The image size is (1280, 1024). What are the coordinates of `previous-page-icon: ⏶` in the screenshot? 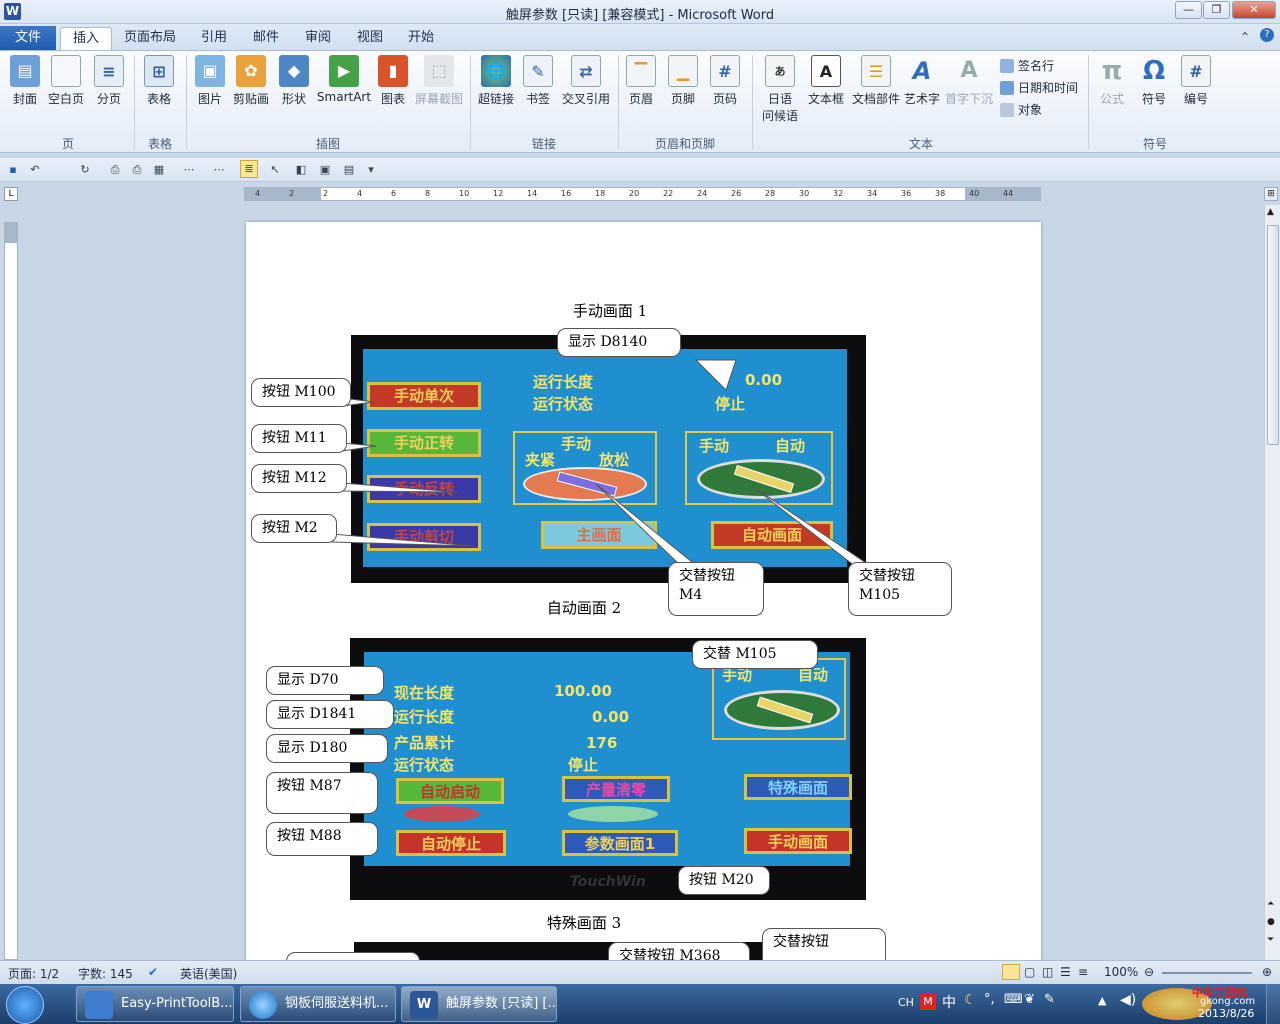 It's located at (1270, 904).